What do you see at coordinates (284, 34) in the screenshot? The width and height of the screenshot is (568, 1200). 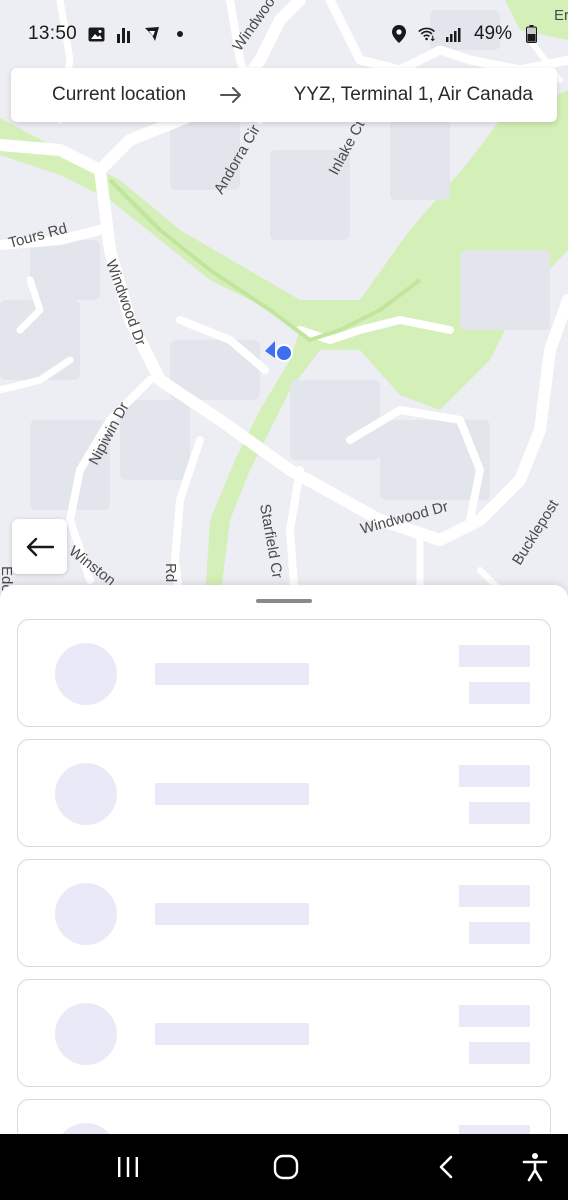 I see `status-bar: 13:50 49%` at bounding box center [284, 34].